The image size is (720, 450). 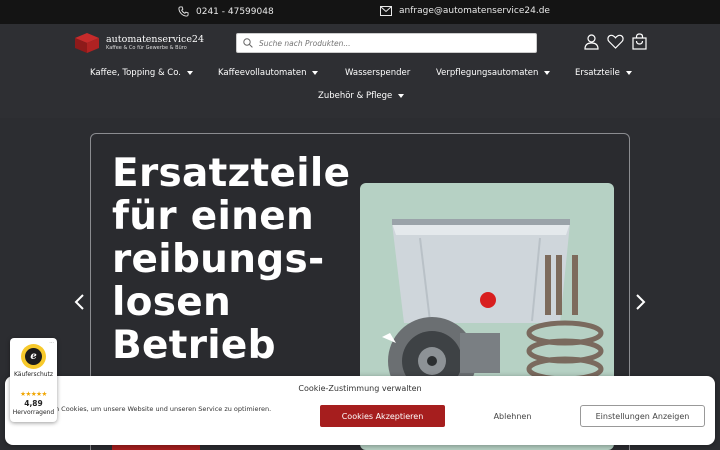 What do you see at coordinates (33, 412) in the screenshot?
I see `rating-text: Hervorragend` at bounding box center [33, 412].